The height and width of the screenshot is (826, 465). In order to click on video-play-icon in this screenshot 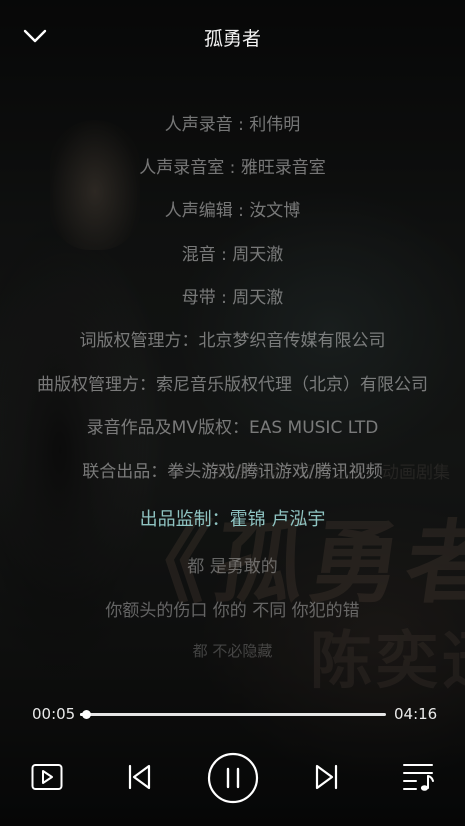, I will do `click(47, 777)`.